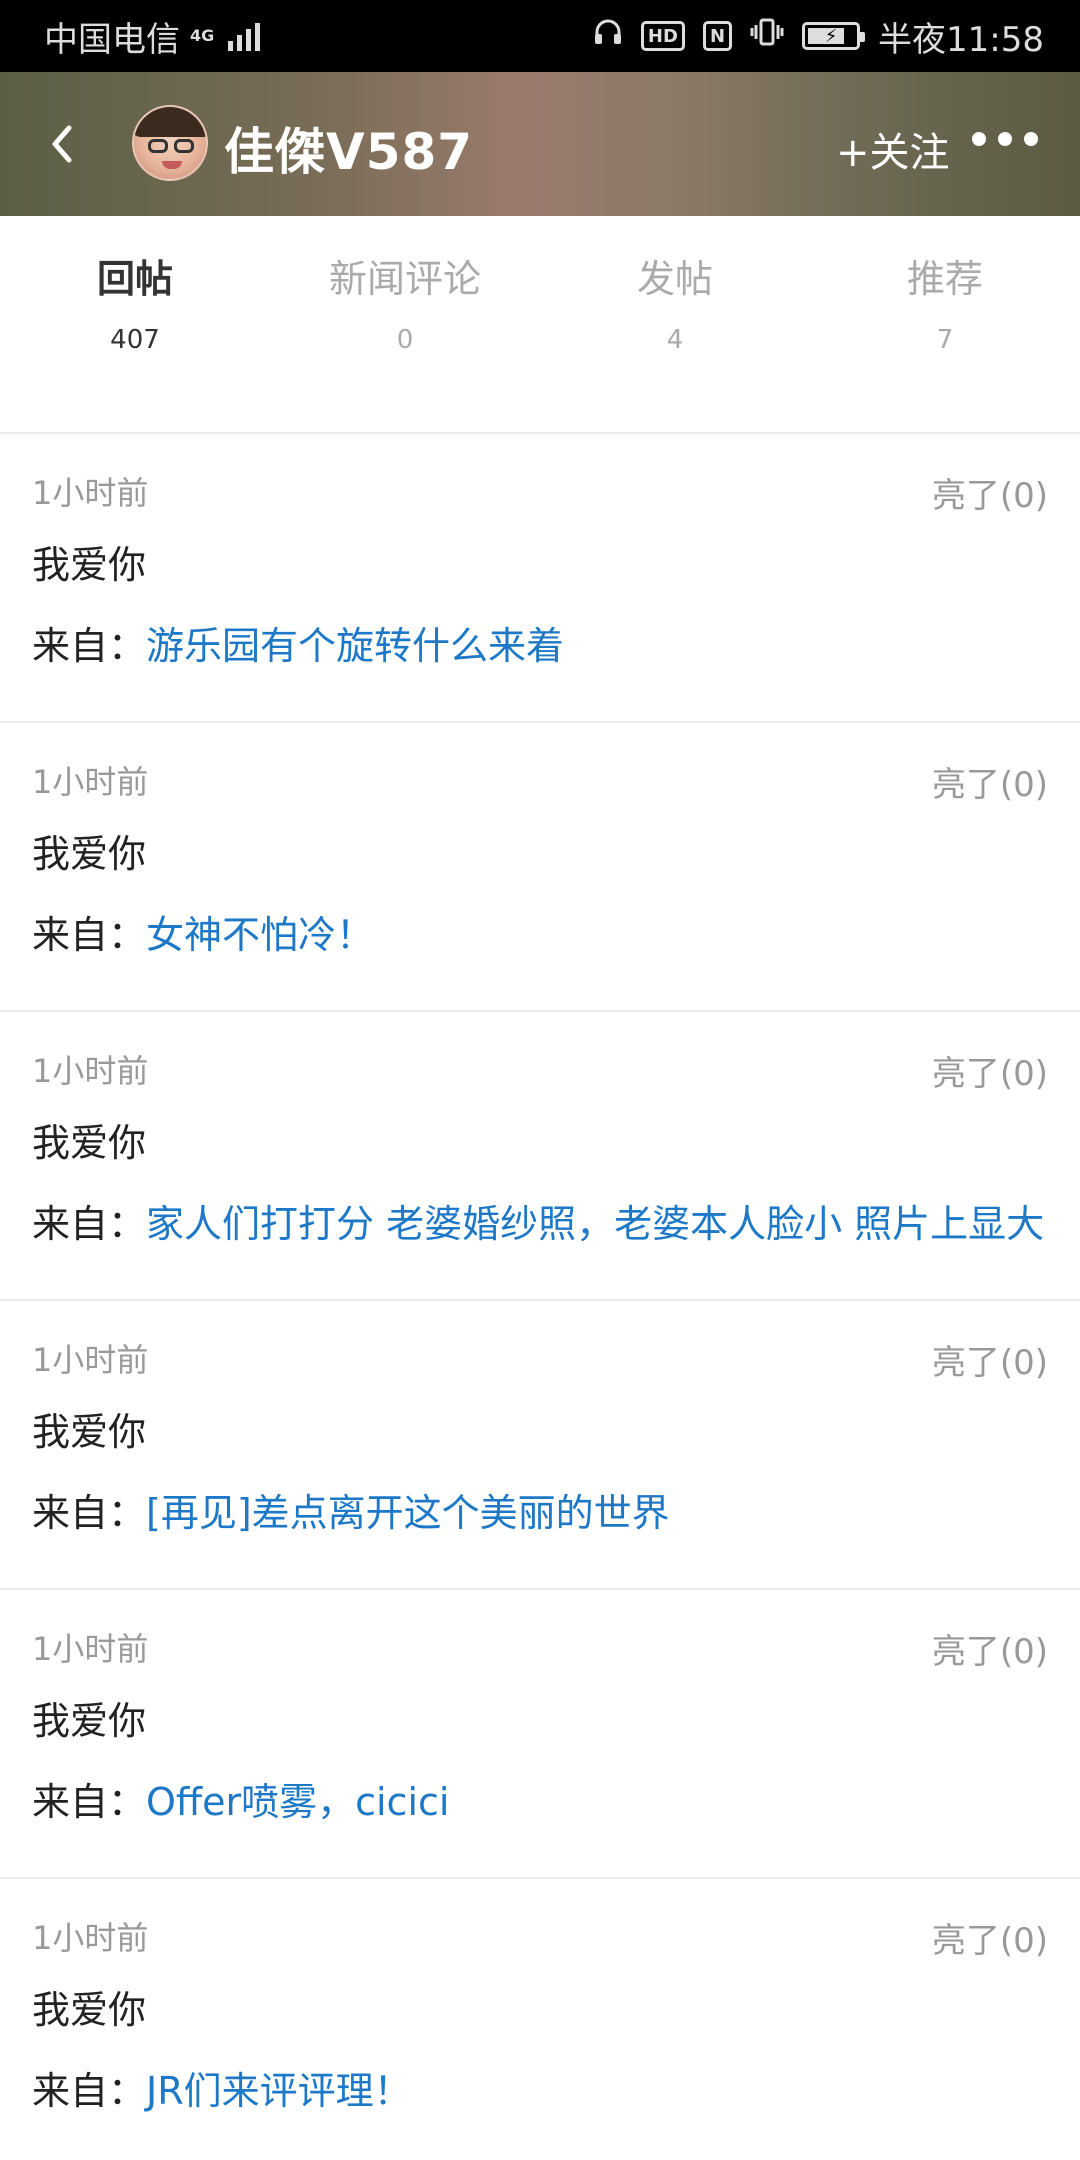 Image resolution: width=1080 pixels, height=2160 pixels. What do you see at coordinates (540, 2091) in the screenshot?
I see `reply-source: 来自：JR们来评评理！` at bounding box center [540, 2091].